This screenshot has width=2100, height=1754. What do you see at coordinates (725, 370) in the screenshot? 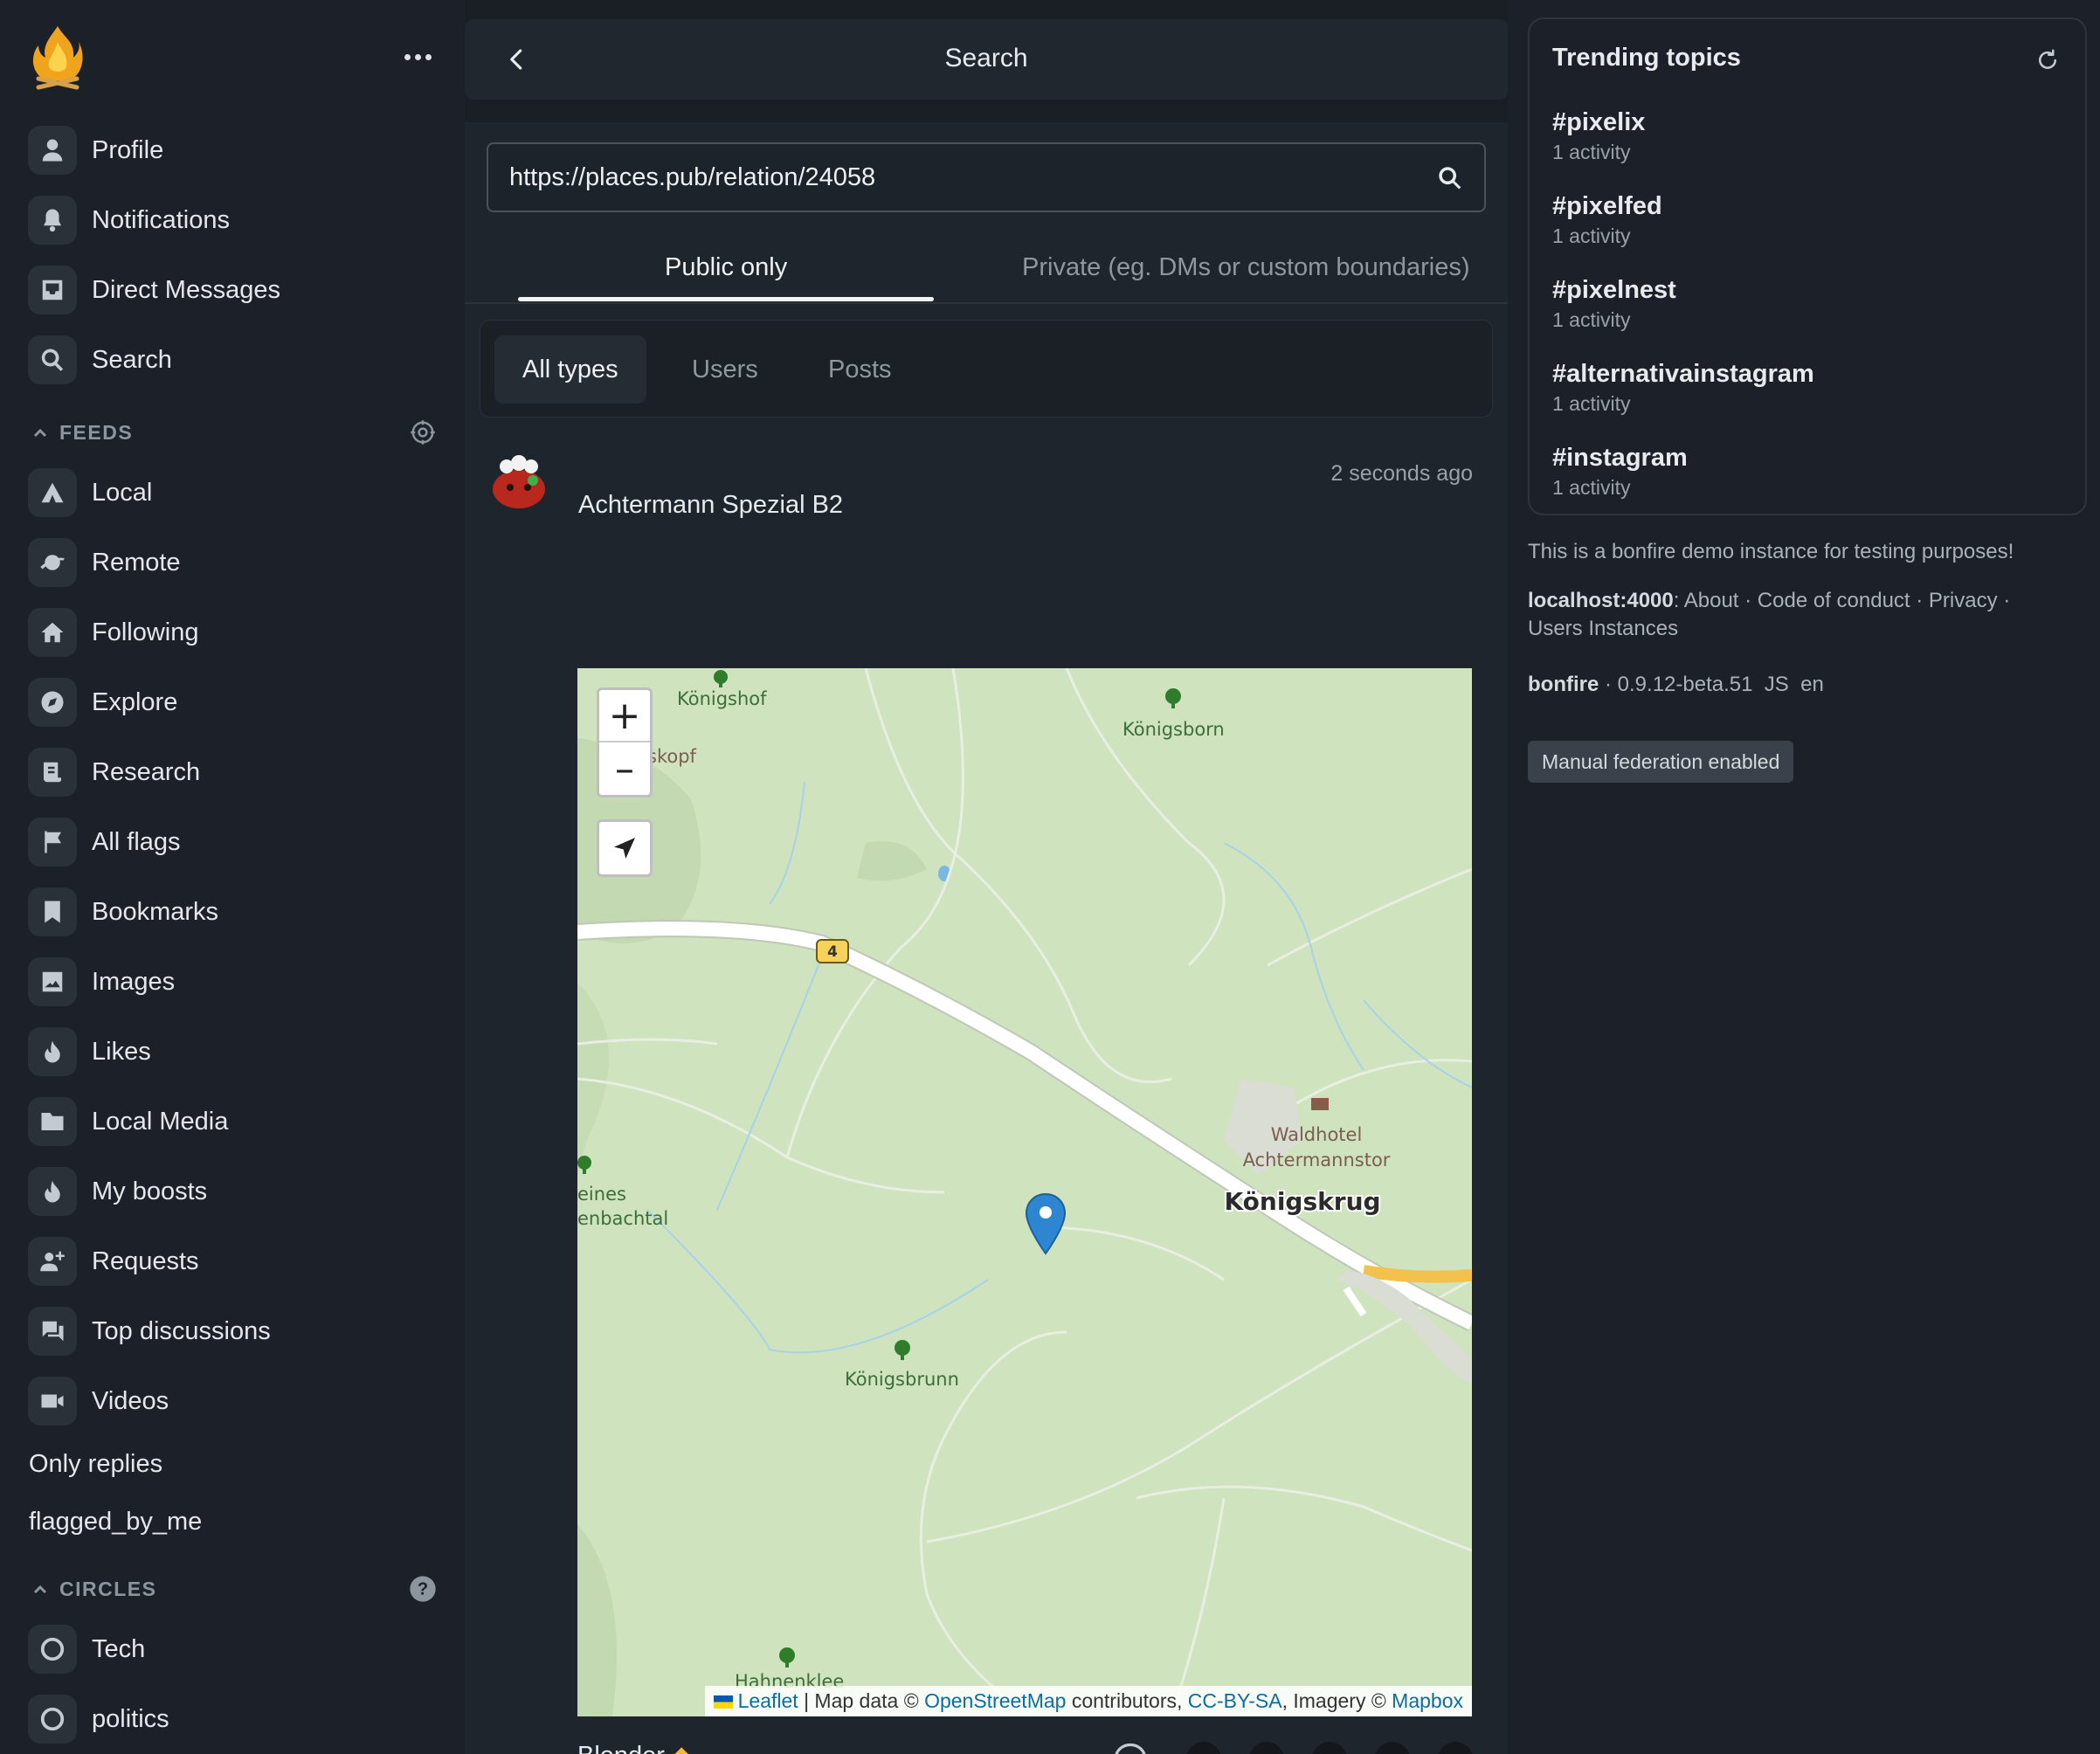
I see `filter-users: Users` at bounding box center [725, 370].